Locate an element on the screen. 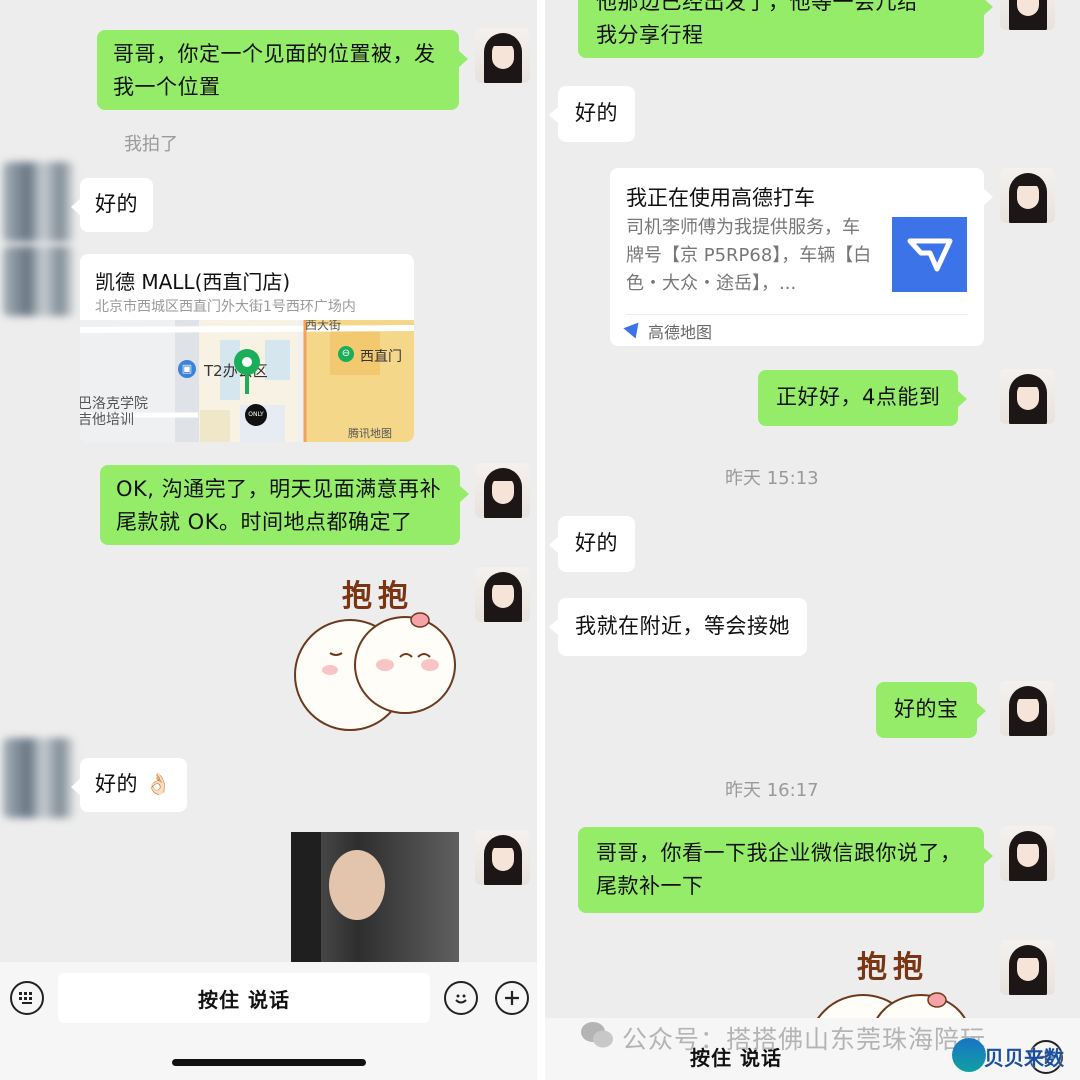 This screenshot has height=1080, width=1080. keyboard-icon is located at coordinates (27, 998).